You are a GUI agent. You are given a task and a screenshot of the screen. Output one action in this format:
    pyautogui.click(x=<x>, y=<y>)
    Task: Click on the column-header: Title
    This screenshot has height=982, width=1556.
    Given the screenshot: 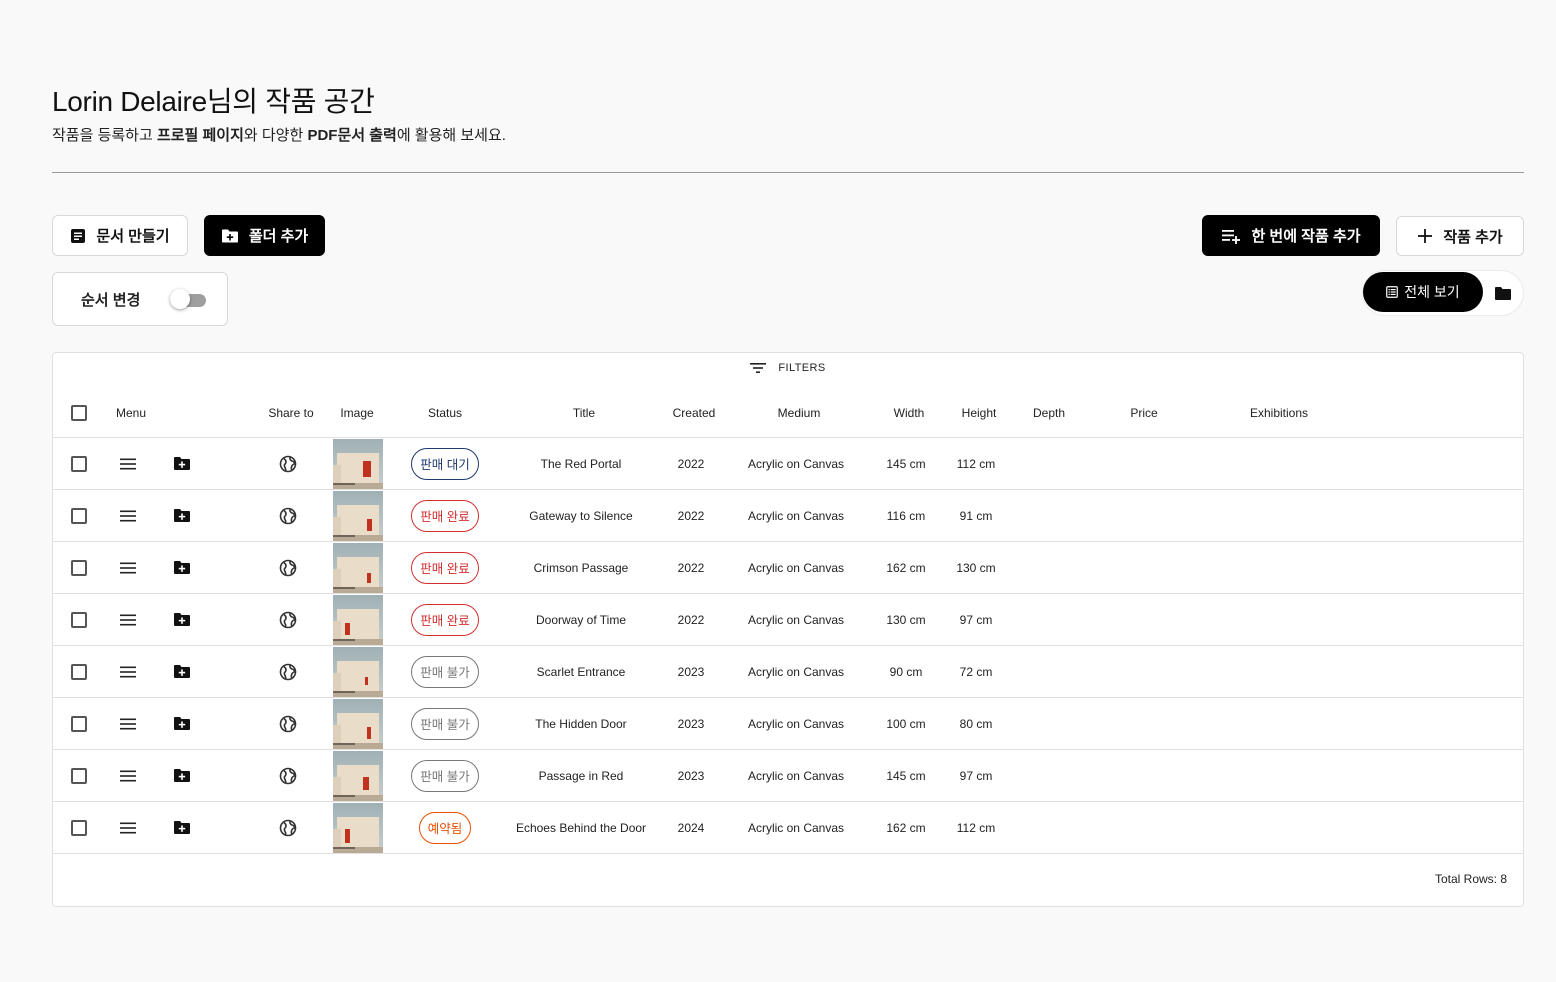 What is the action you would take?
    pyautogui.click(x=584, y=413)
    